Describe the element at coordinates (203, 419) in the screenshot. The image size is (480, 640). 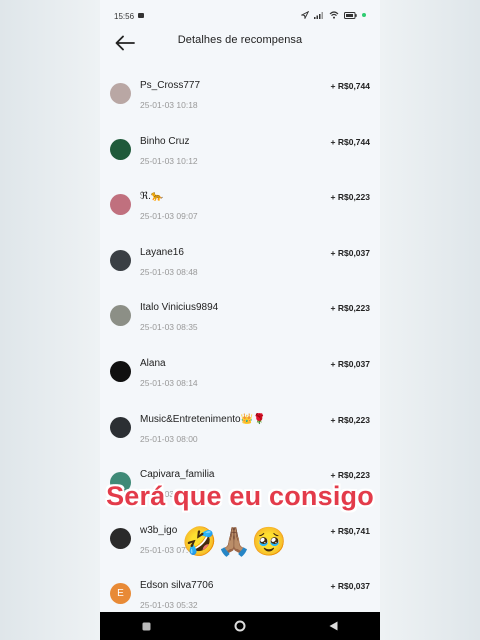
I see `user-name: Music&Entretenimento👑🌹` at that location.